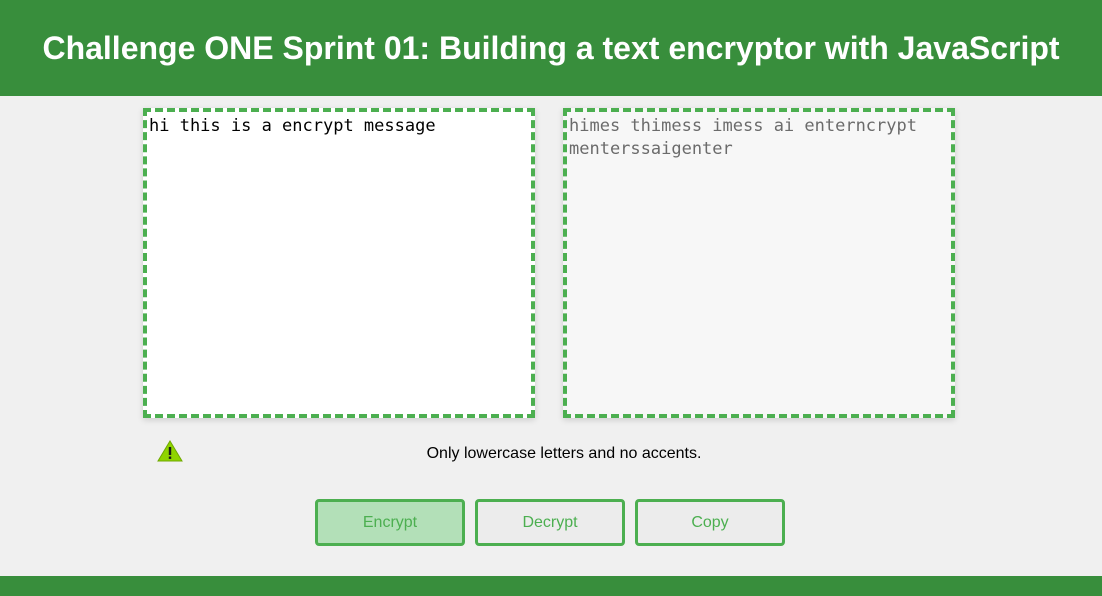 This screenshot has width=1102, height=596. Describe the element at coordinates (390, 522) in the screenshot. I see `encrypt-button: Encrypt` at that location.